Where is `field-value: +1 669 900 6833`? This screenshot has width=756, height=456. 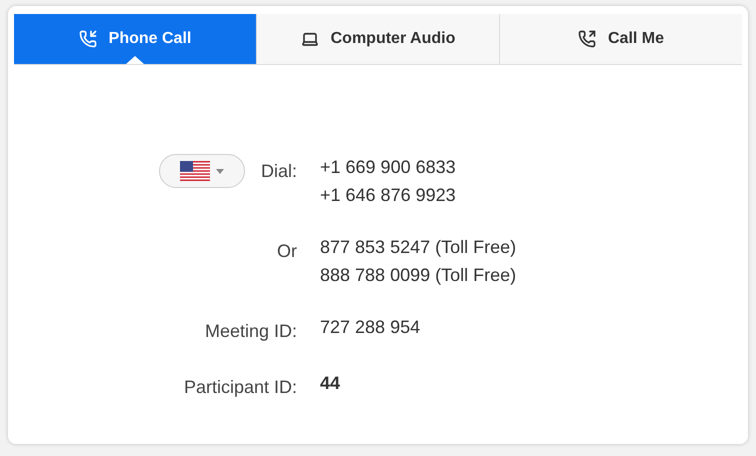
field-value: +1 669 900 6833 is located at coordinates (388, 167).